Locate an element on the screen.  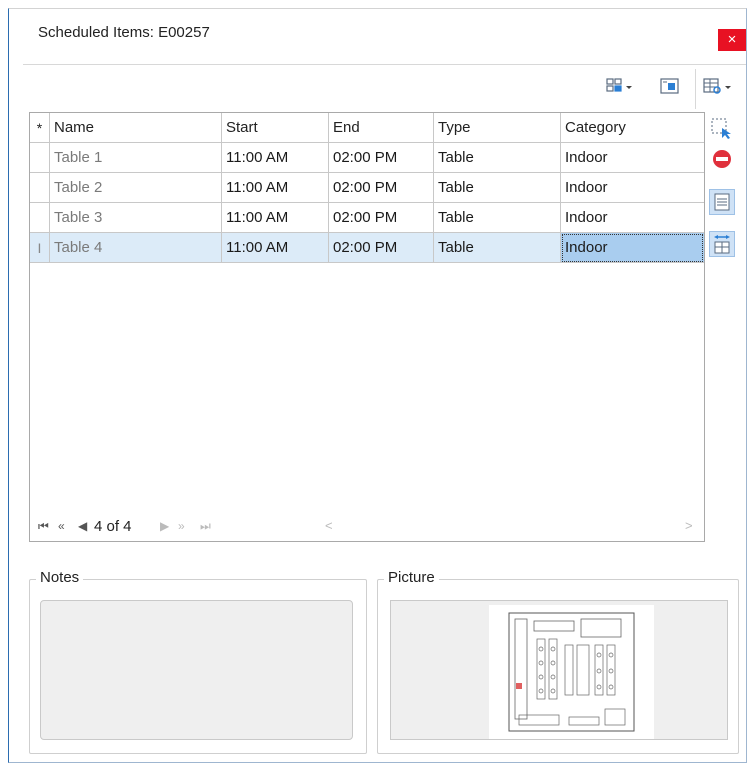
notes-field is located at coordinates (196, 670).